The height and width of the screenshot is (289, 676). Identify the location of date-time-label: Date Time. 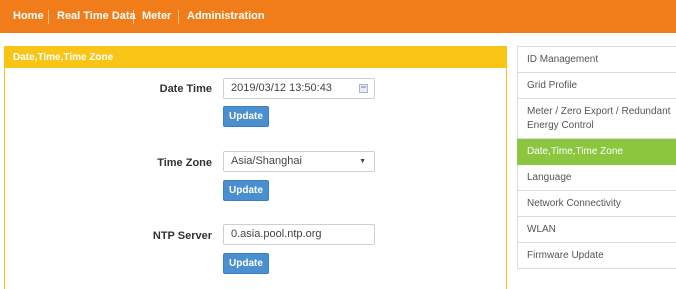
(185, 89).